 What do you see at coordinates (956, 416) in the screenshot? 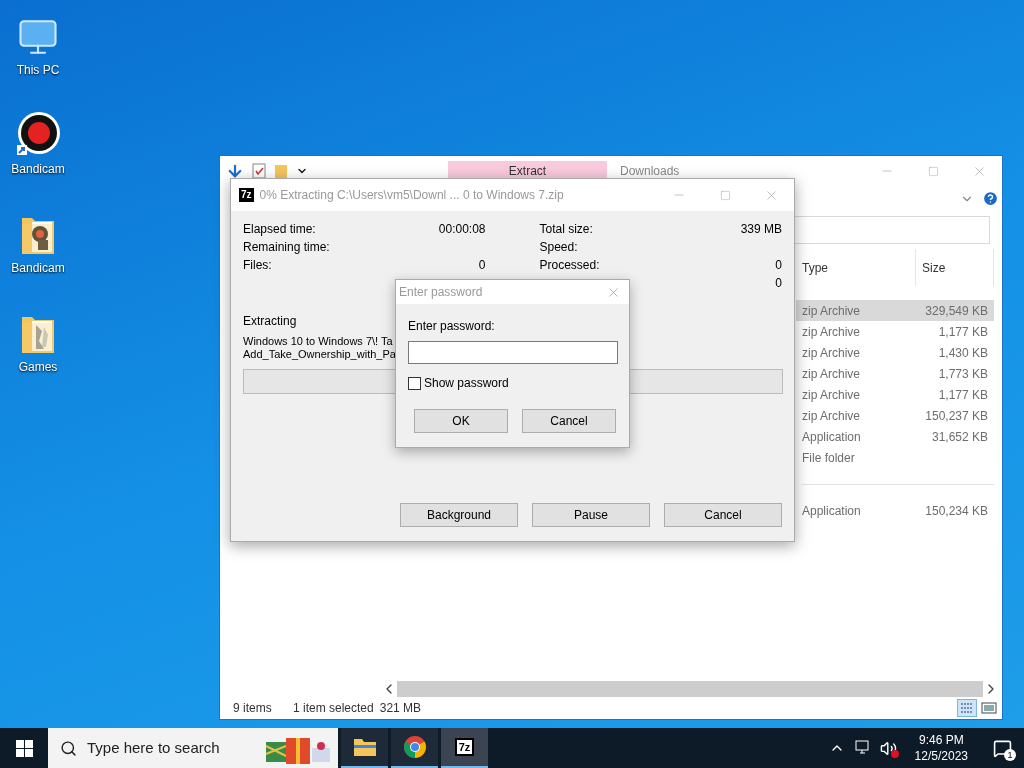
I see `file-size: 150,237 KB` at bounding box center [956, 416].